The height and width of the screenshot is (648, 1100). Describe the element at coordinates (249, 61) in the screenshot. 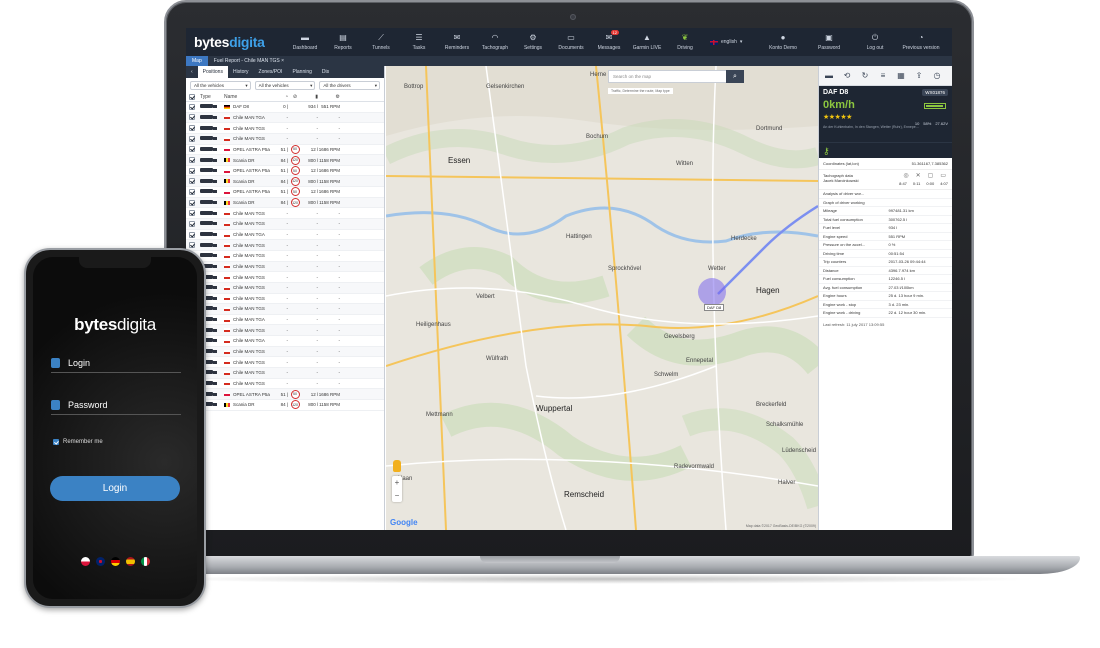

I see `tab-fuel-report: Fuel Report - Chile MAN TGS ×` at that location.